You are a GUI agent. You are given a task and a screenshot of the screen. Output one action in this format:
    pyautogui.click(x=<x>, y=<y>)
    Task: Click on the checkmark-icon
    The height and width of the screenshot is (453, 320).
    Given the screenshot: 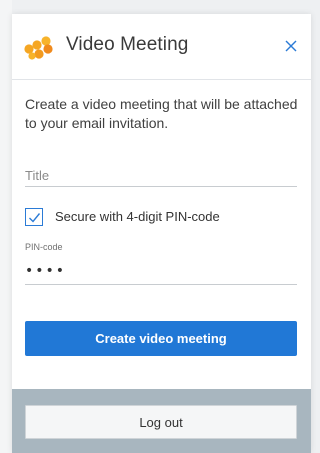 What is the action you would take?
    pyautogui.click(x=35, y=218)
    